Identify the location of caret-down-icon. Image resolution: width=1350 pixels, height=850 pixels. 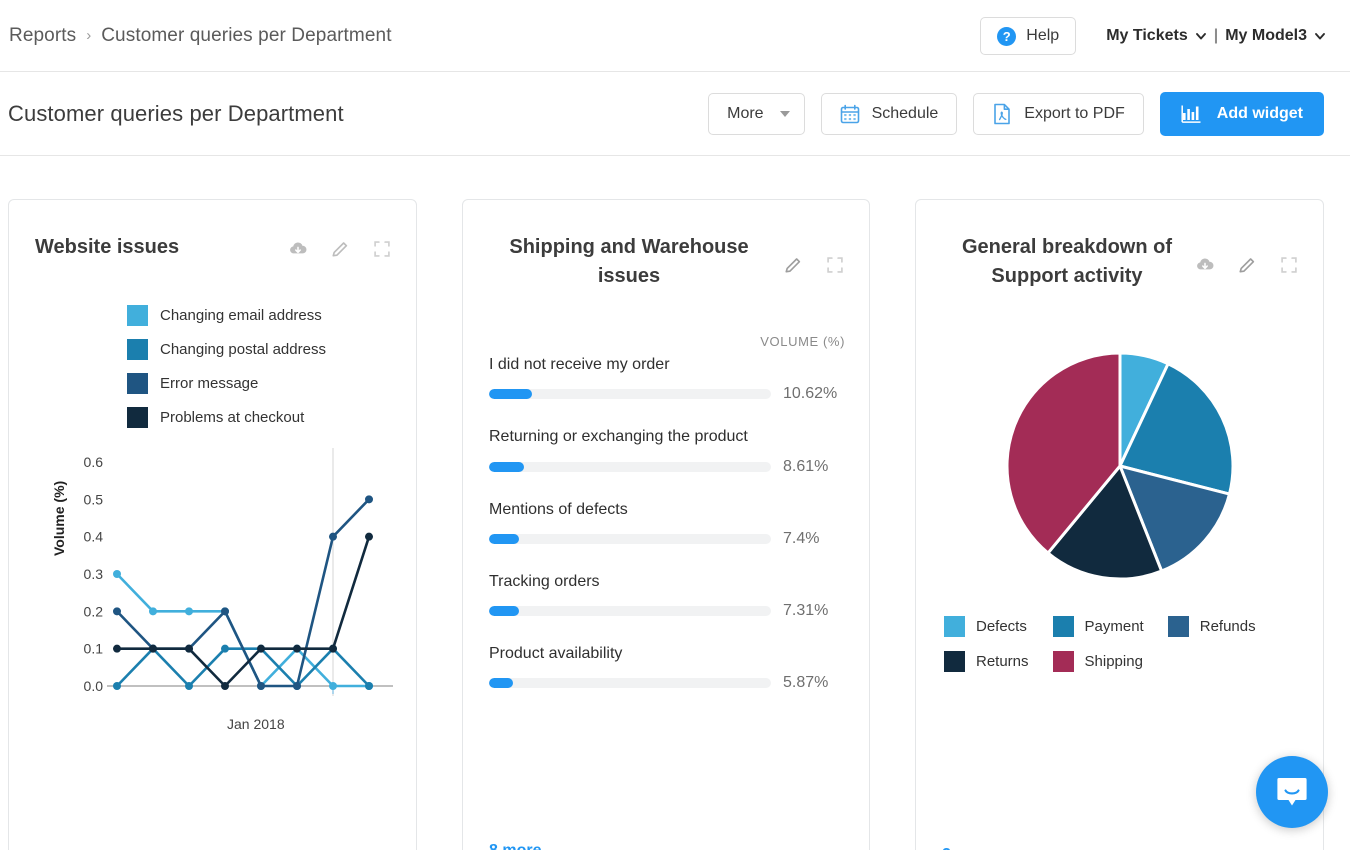
(784, 114).